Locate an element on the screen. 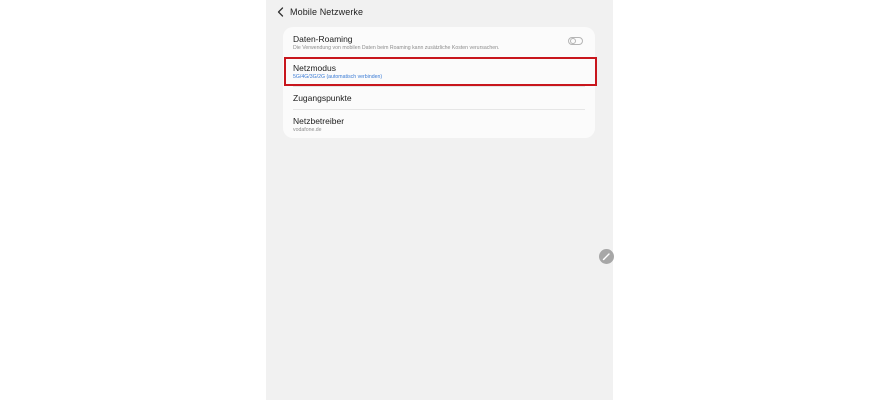 The image size is (879, 400). back-button is located at coordinates (281, 12).